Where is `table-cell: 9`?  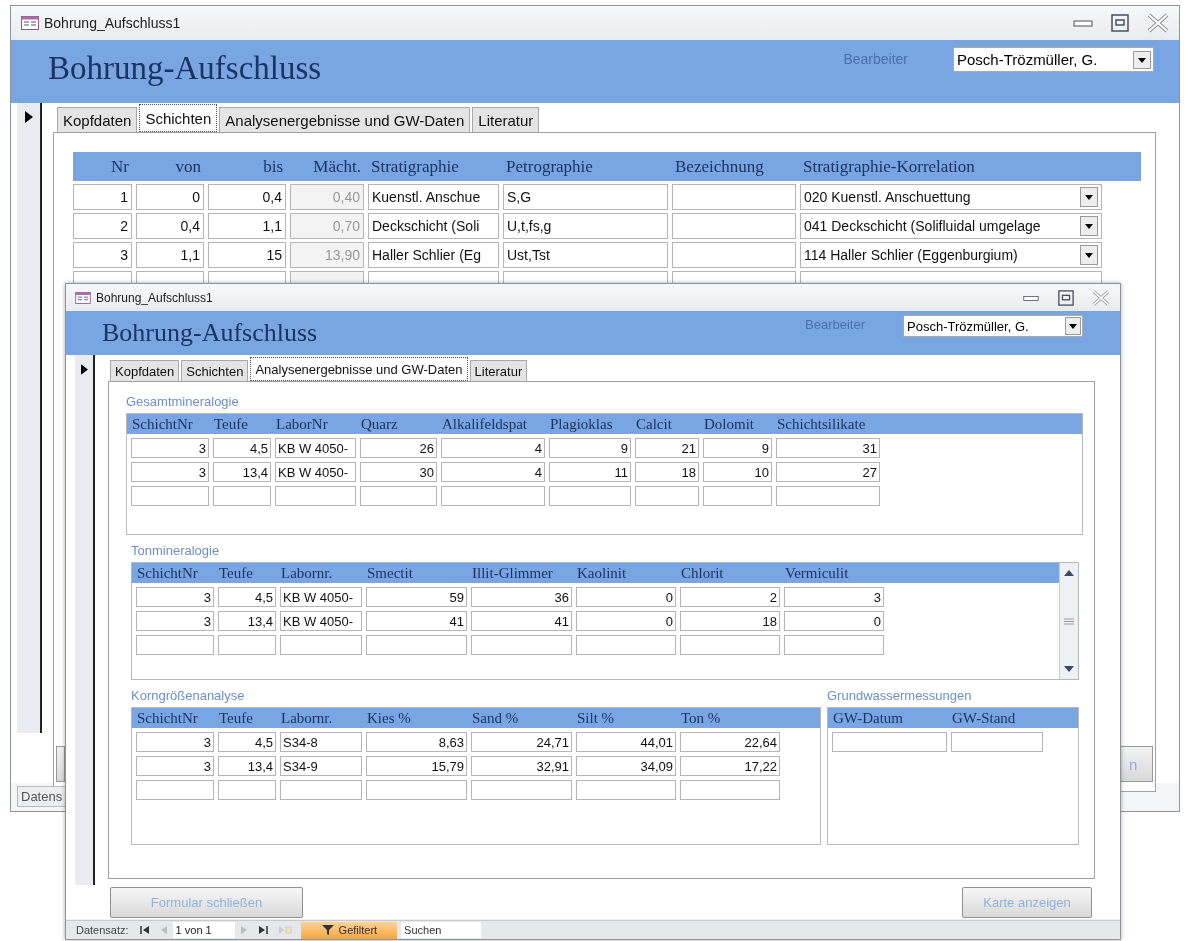 table-cell: 9 is located at coordinates (737, 448).